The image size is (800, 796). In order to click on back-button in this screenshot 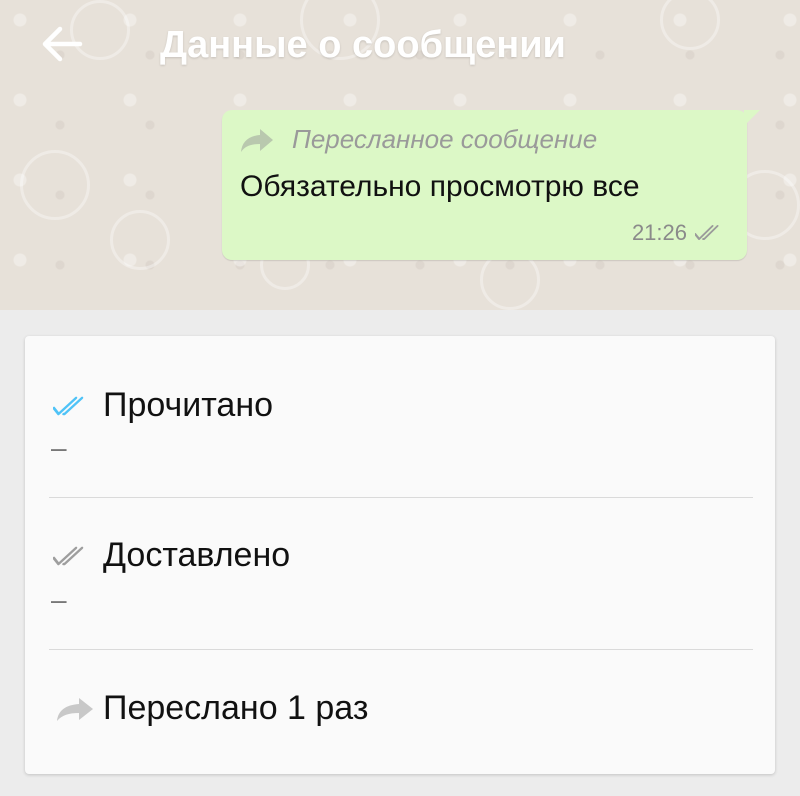, I will do `click(62, 44)`.